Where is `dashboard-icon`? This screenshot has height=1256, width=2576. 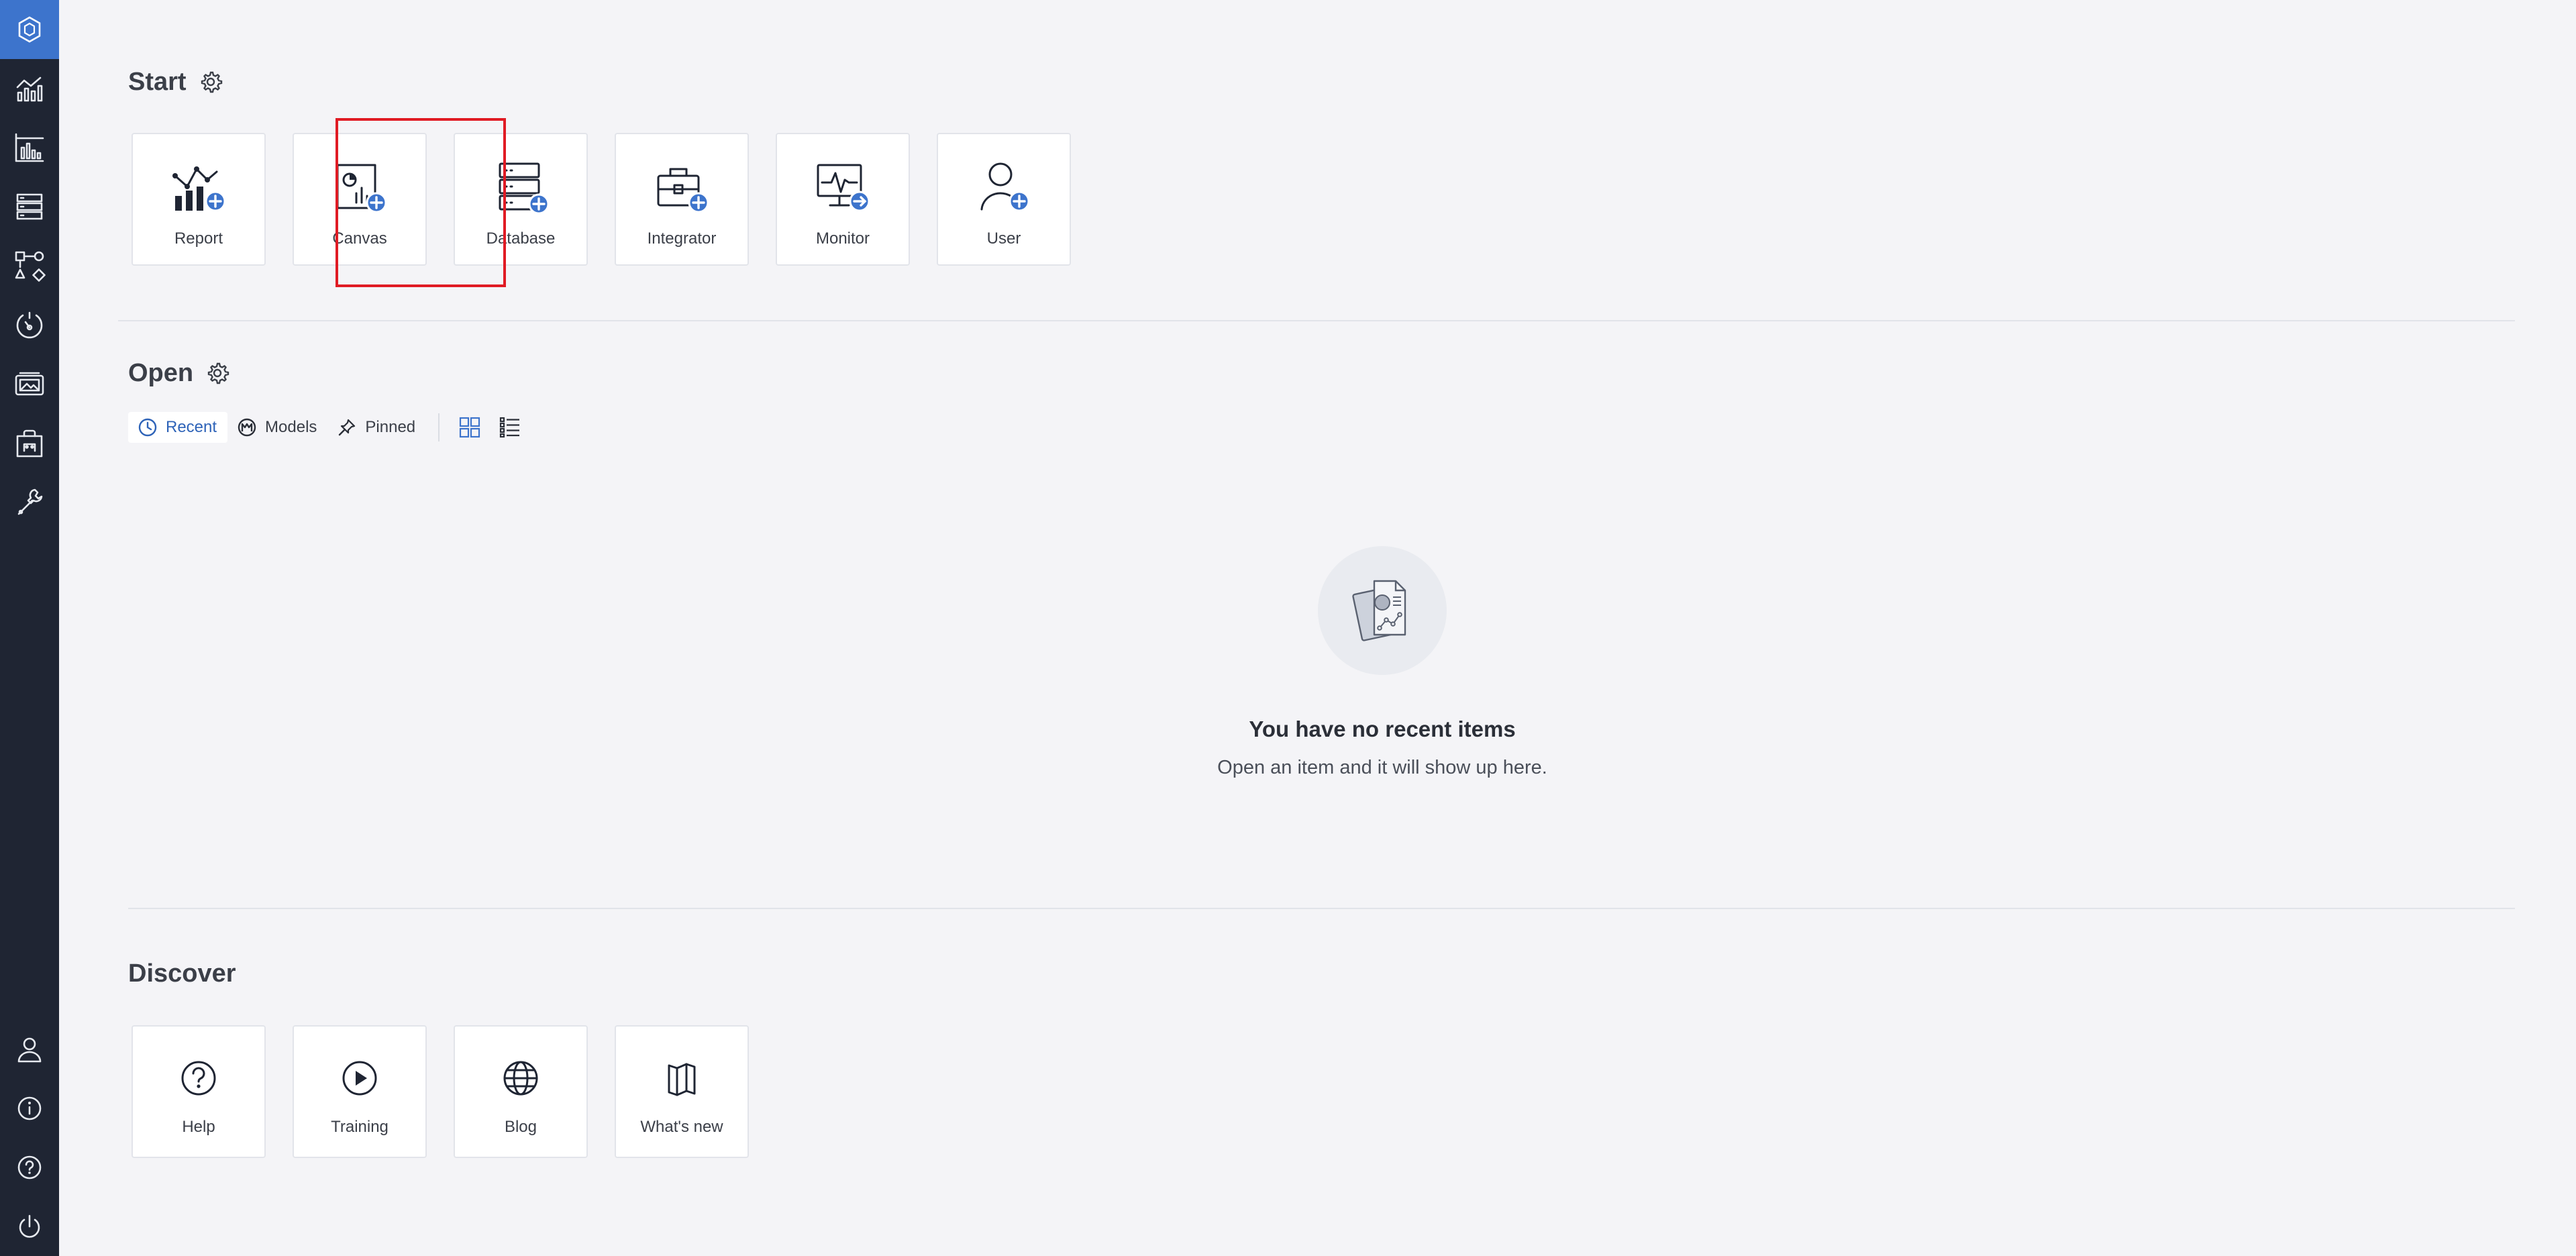 dashboard-icon is located at coordinates (29, 147).